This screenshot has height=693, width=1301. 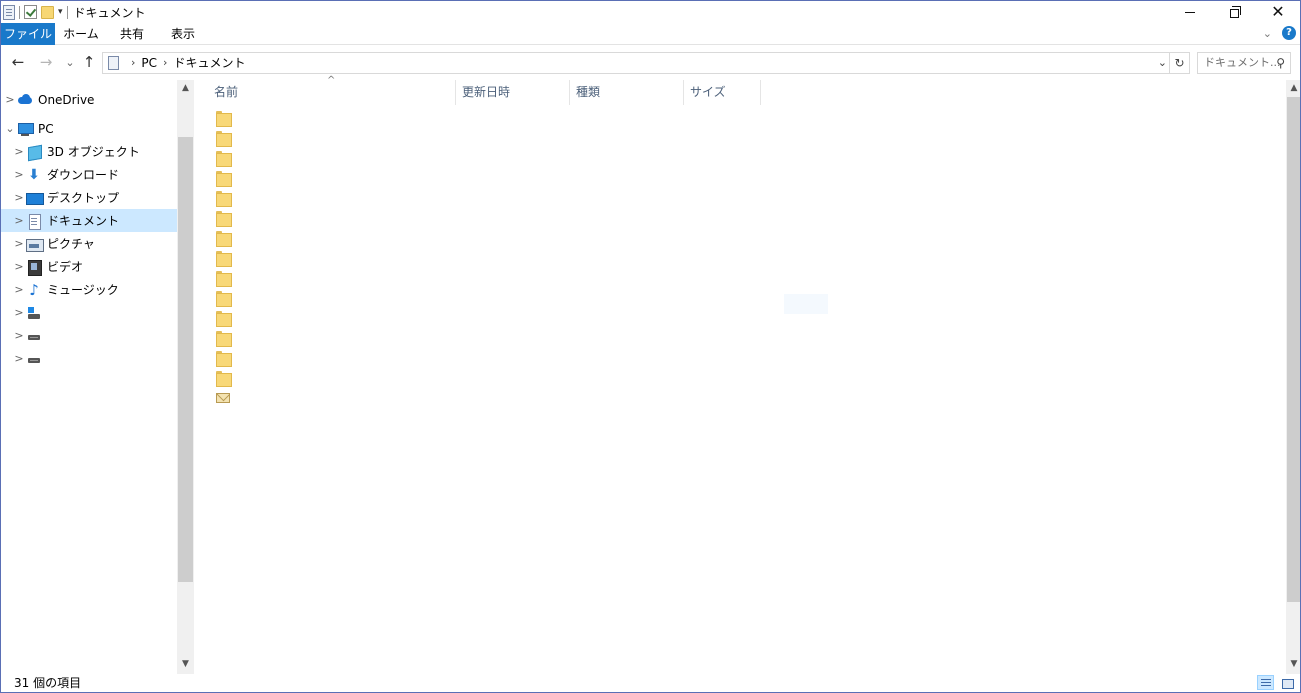 What do you see at coordinates (209, 63) in the screenshot?
I see `breadcrumb-documents: ドキュメント` at bounding box center [209, 63].